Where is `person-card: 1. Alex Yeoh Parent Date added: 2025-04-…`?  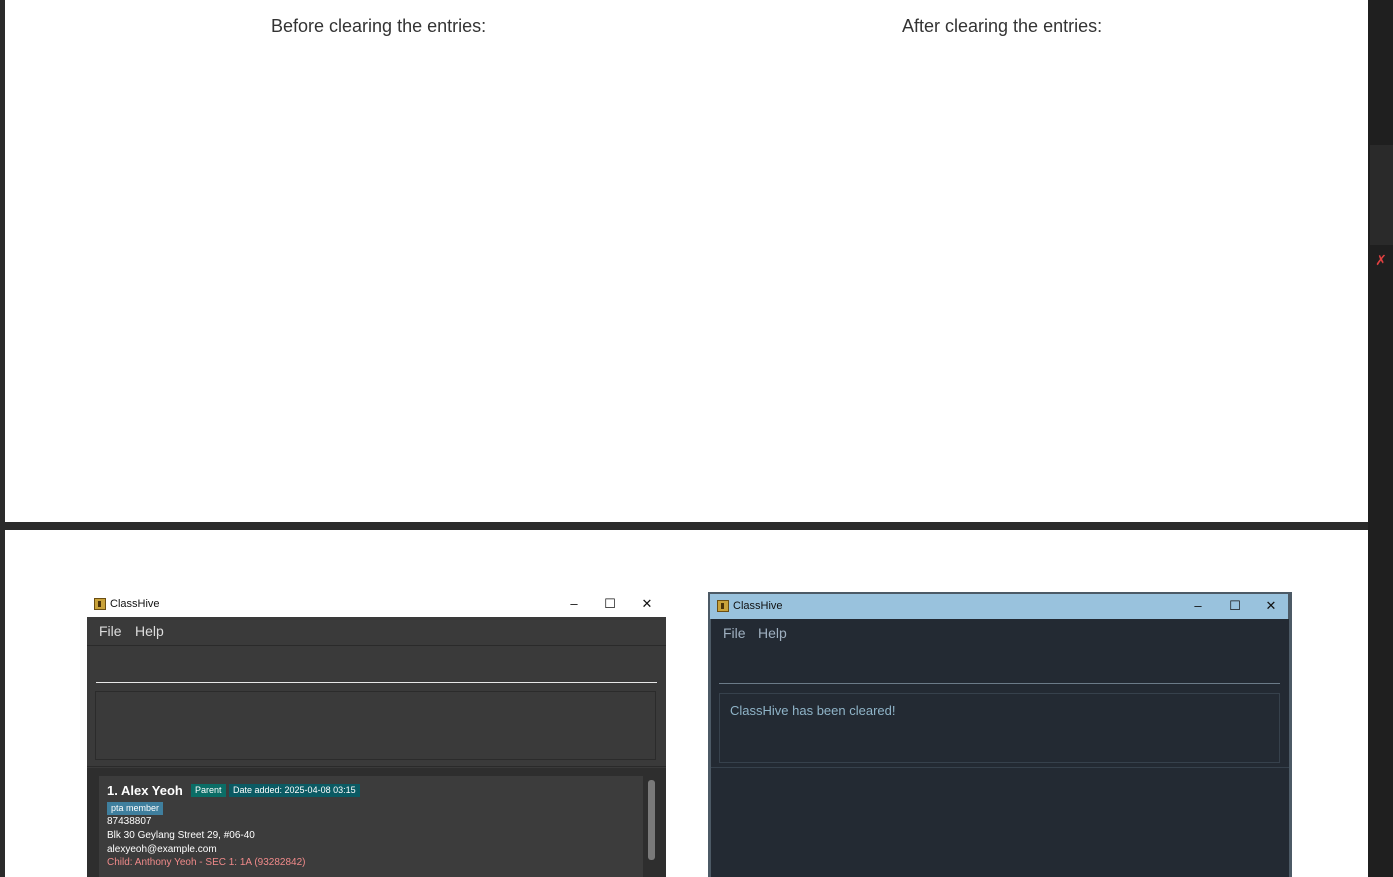
person-card: 1. Alex Yeoh Parent Date added: 2025-04-… is located at coordinates (371, 826).